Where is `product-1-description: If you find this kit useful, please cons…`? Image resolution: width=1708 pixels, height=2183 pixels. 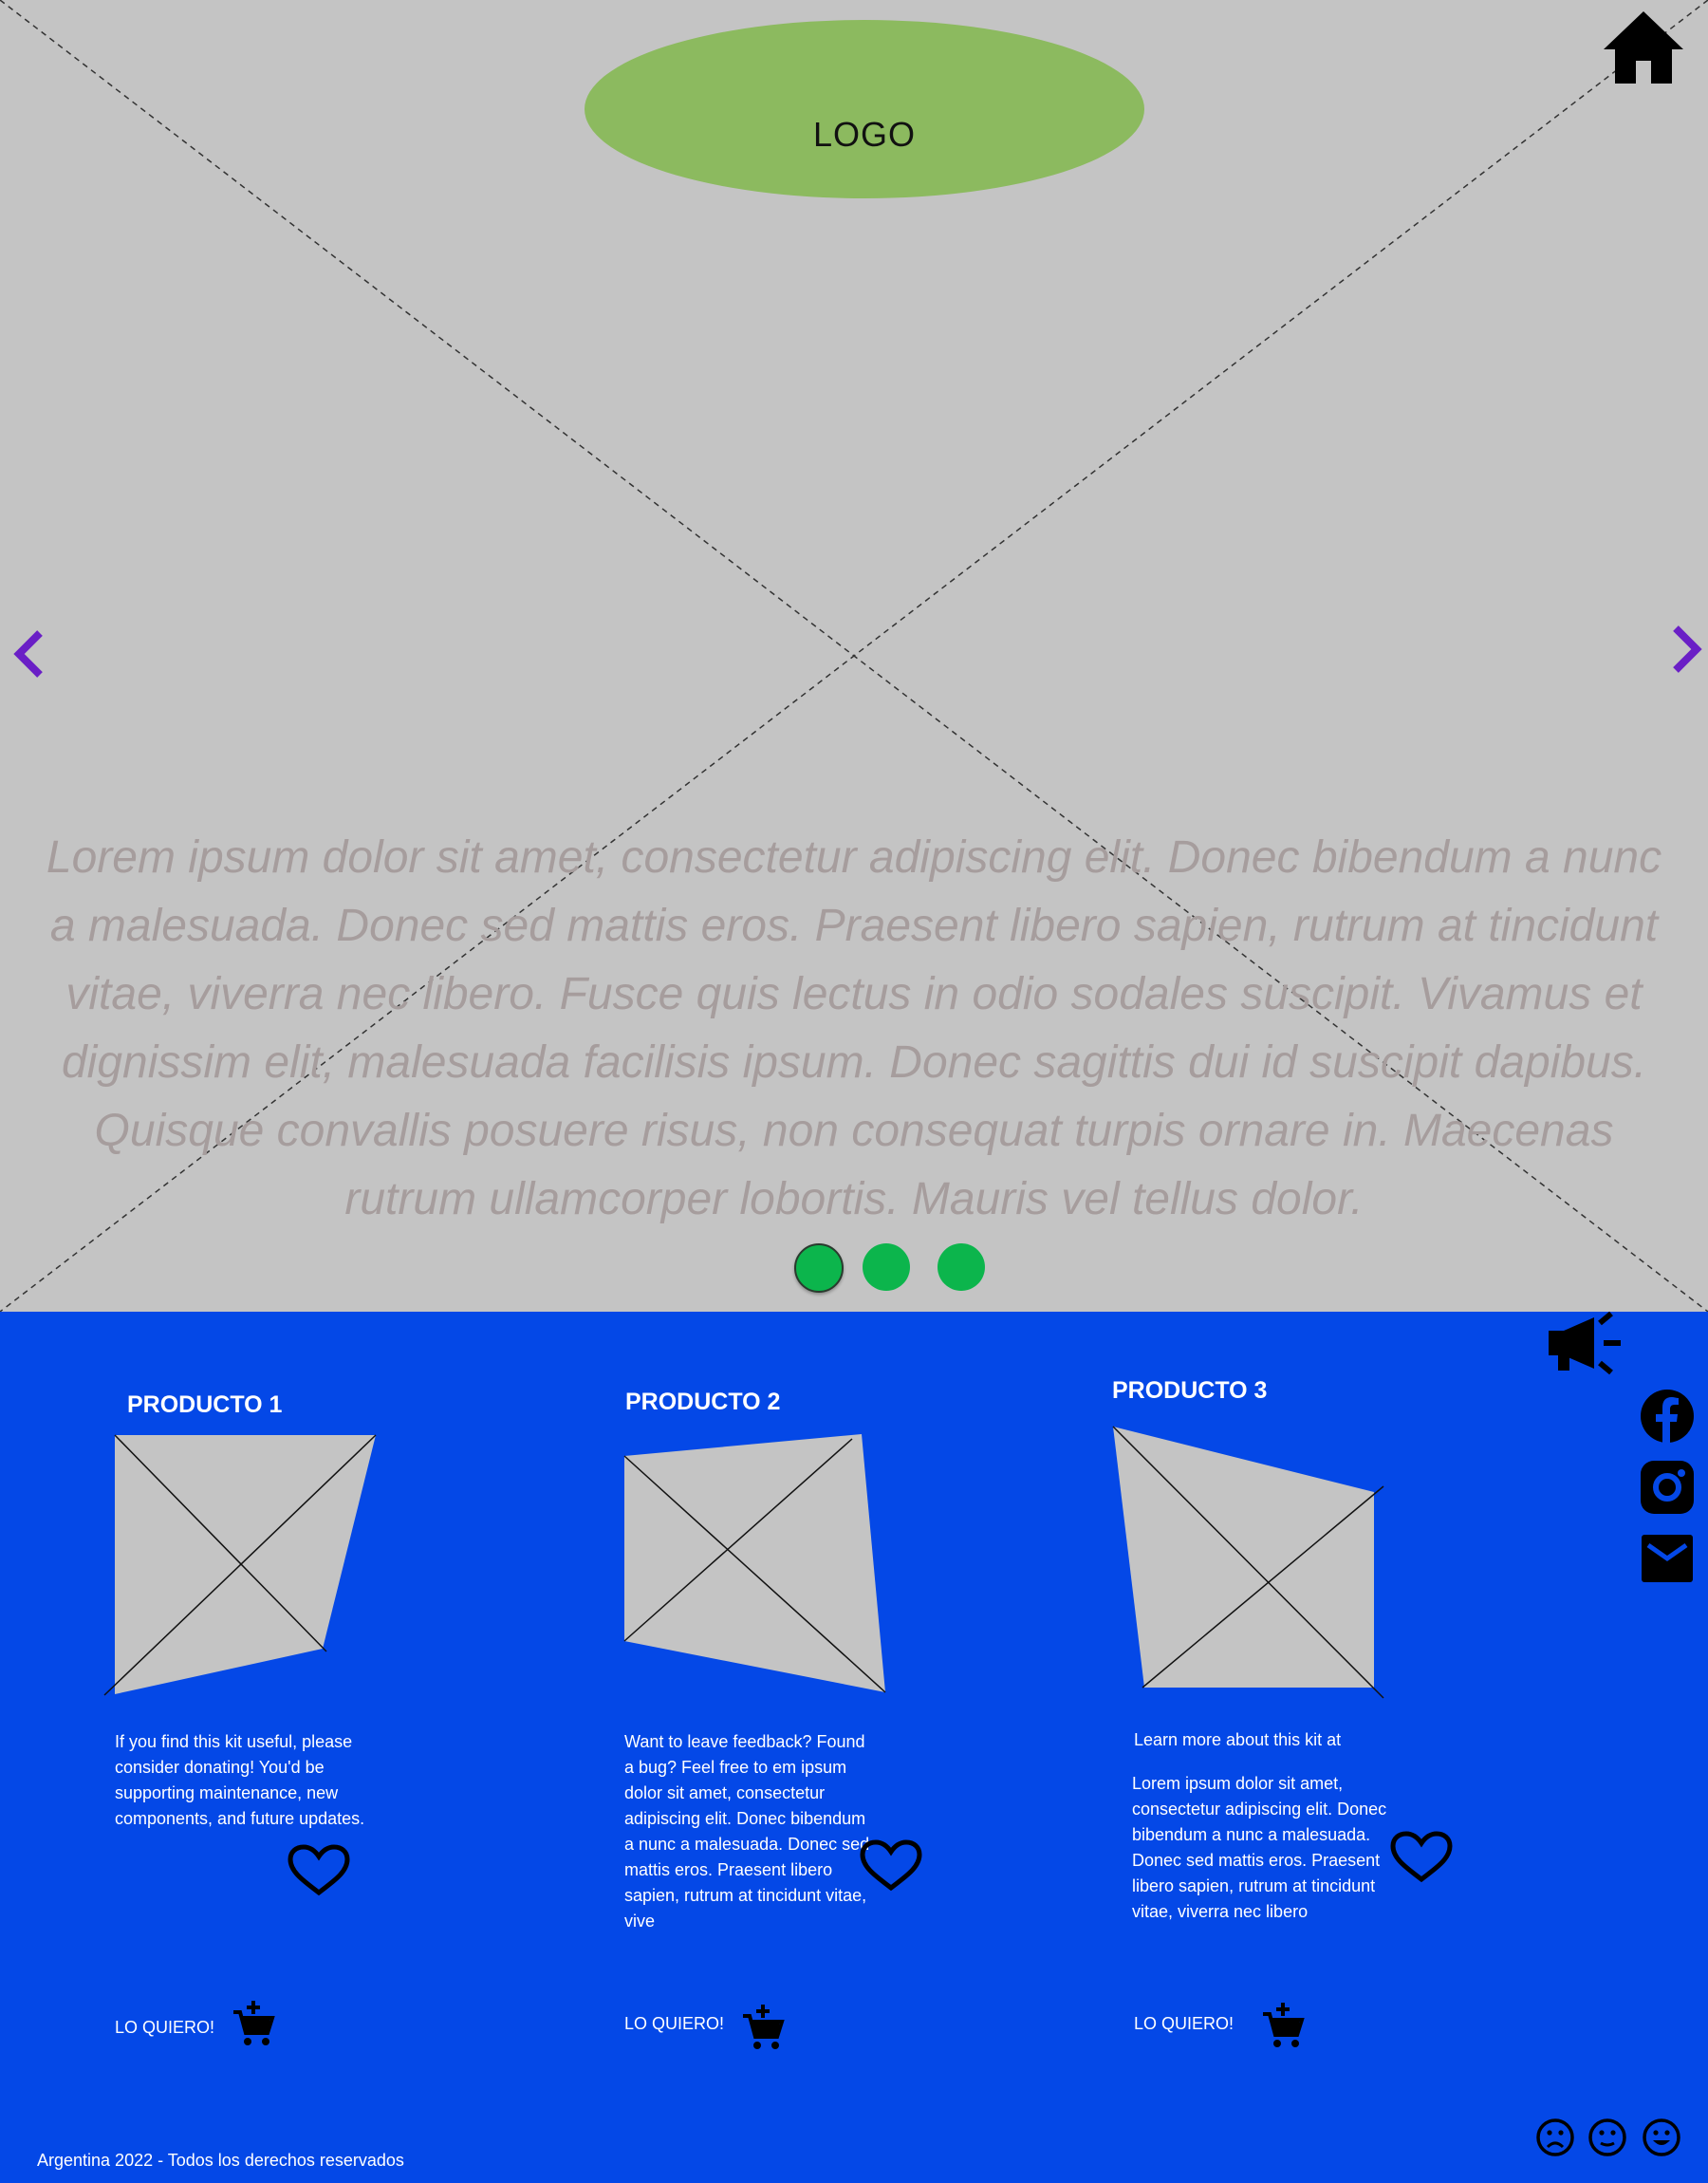 product-1-description: If you find this kit useful, please cons… is located at coordinates (240, 1780).